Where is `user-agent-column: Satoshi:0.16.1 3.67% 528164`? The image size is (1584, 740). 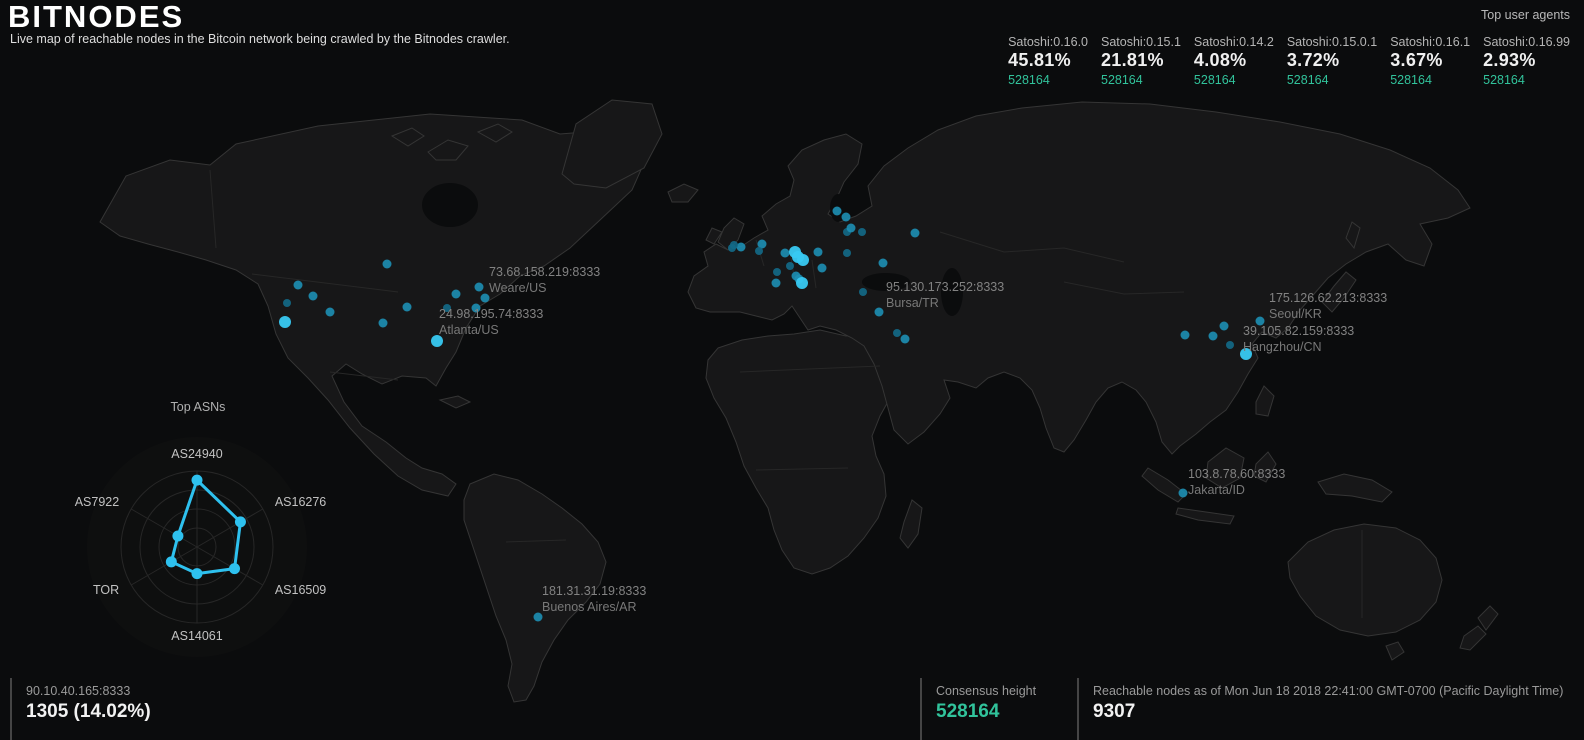
user-agent-column: Satoshi:0.16.1 3.67% 528164 is located at coordinates (1430, 61).